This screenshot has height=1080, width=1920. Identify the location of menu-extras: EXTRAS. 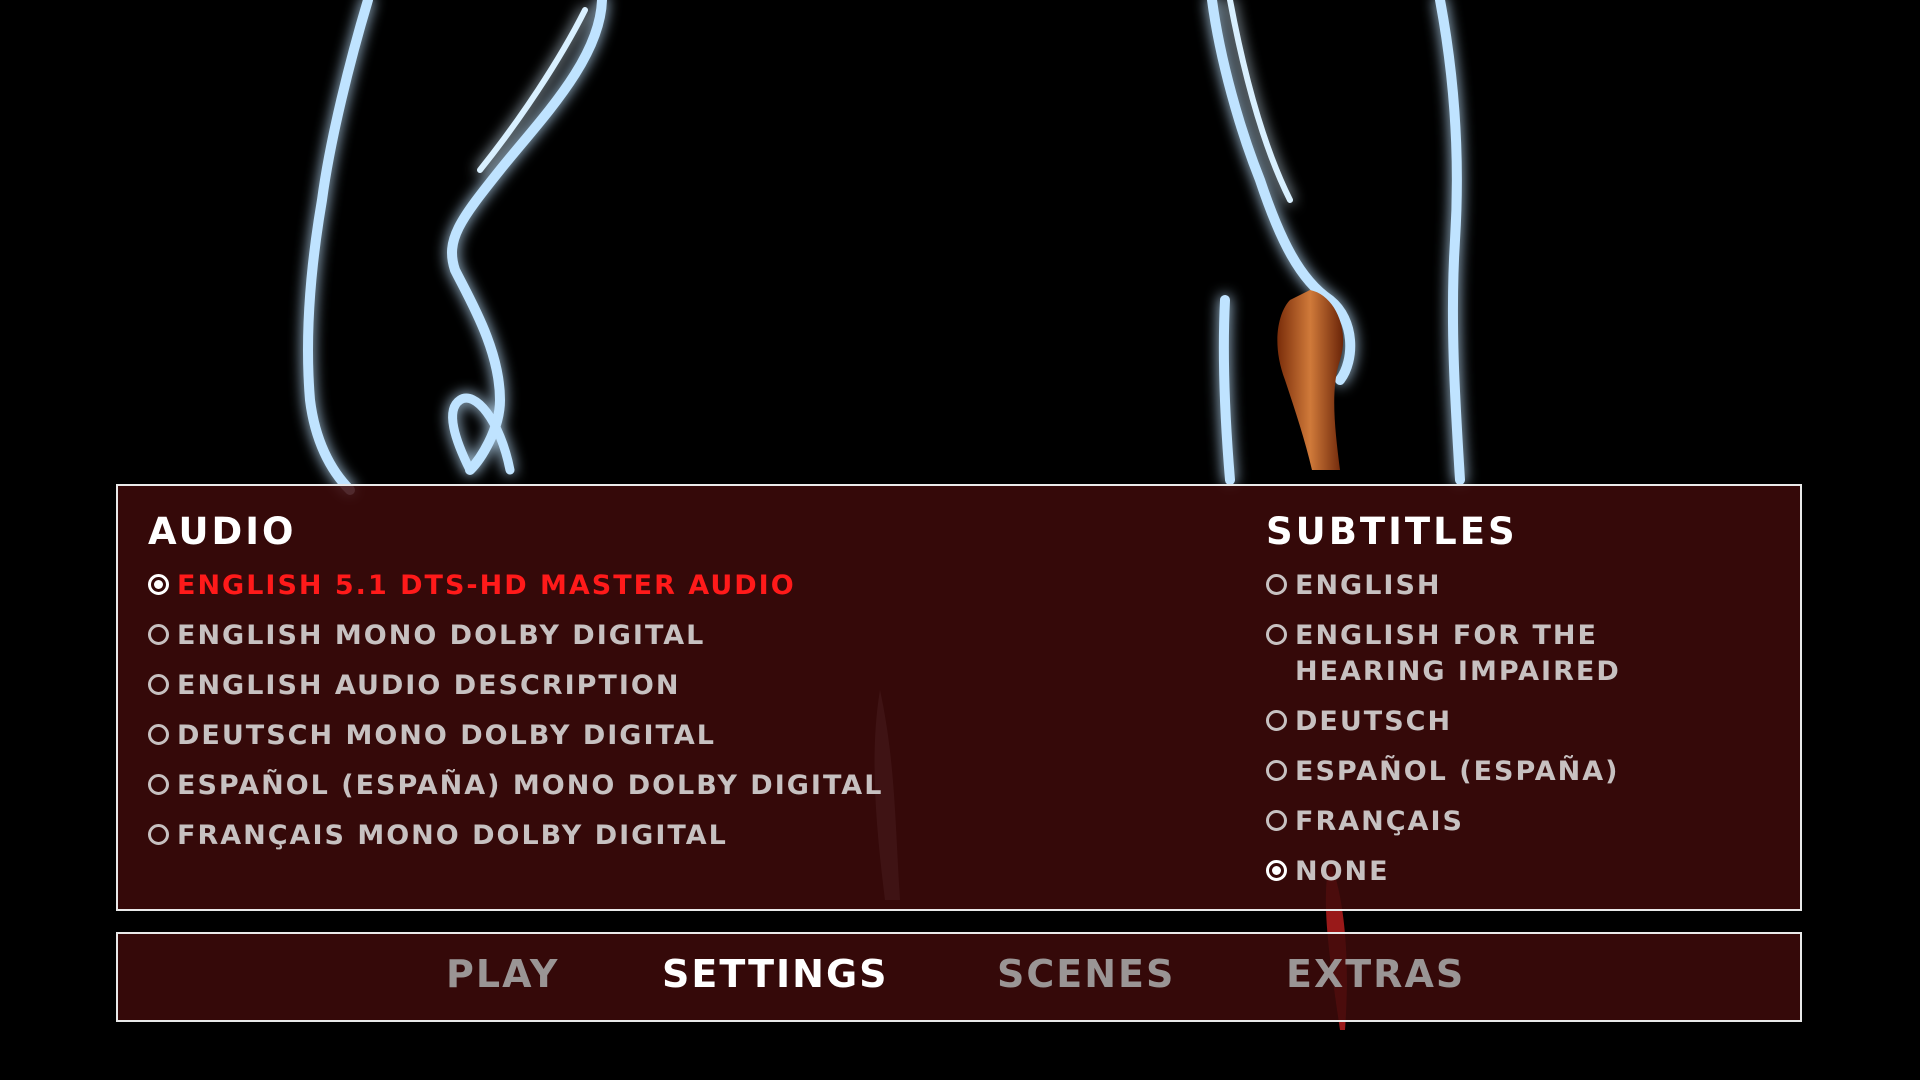
(1375, 974).